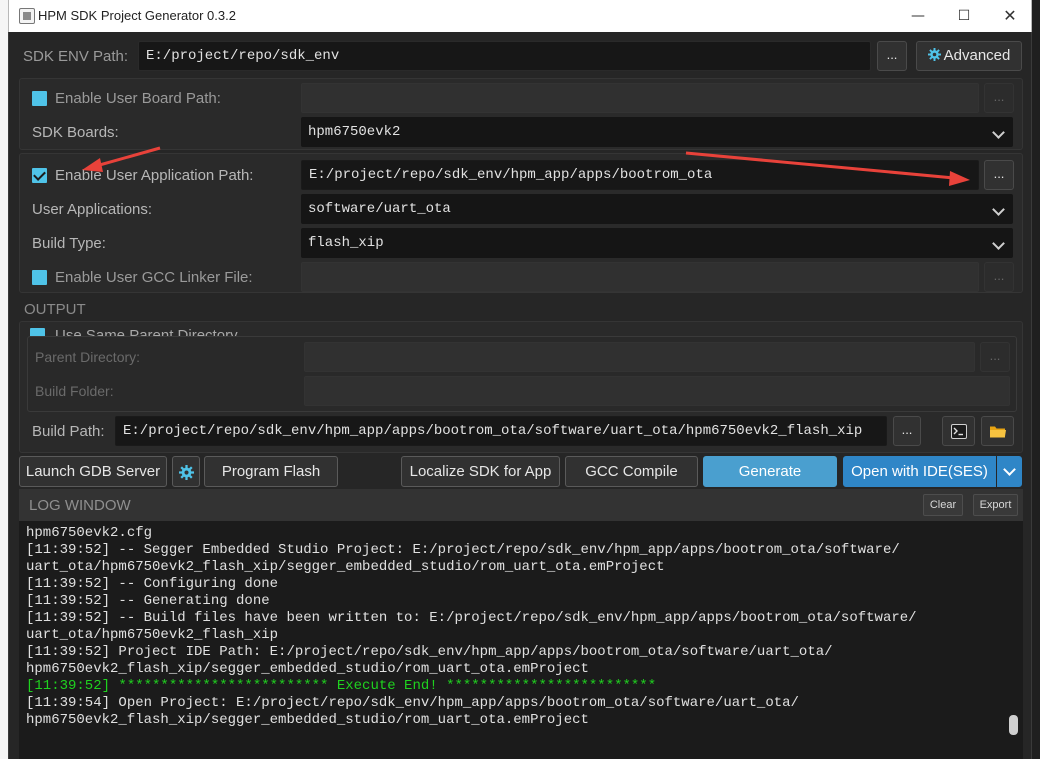 The image size is (1040, 759). I want to click on annotation-arrows, so click(526, 166).